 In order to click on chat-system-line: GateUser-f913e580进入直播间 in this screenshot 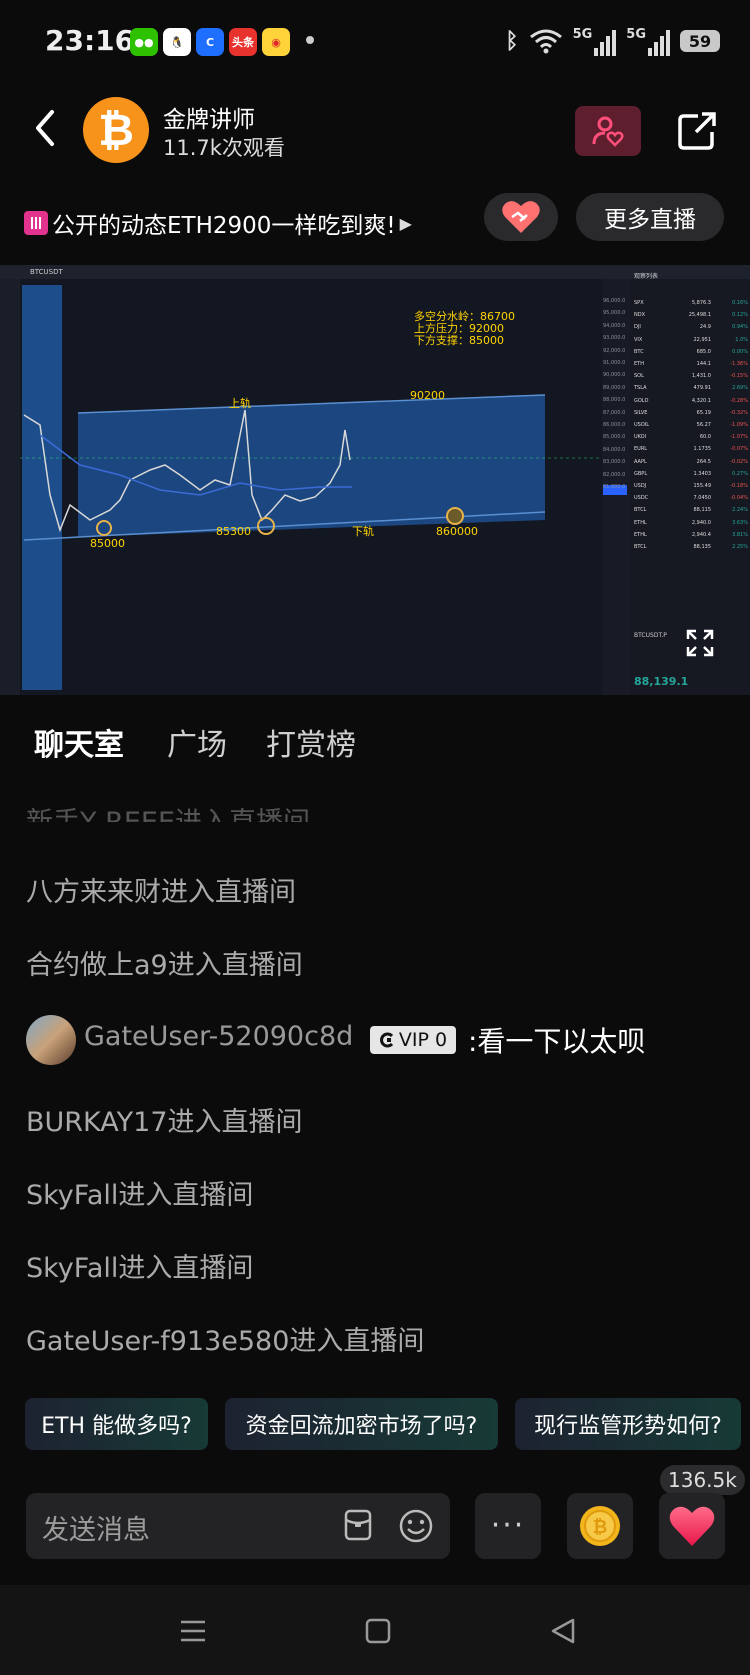, I will do `click(225, 1341)`.